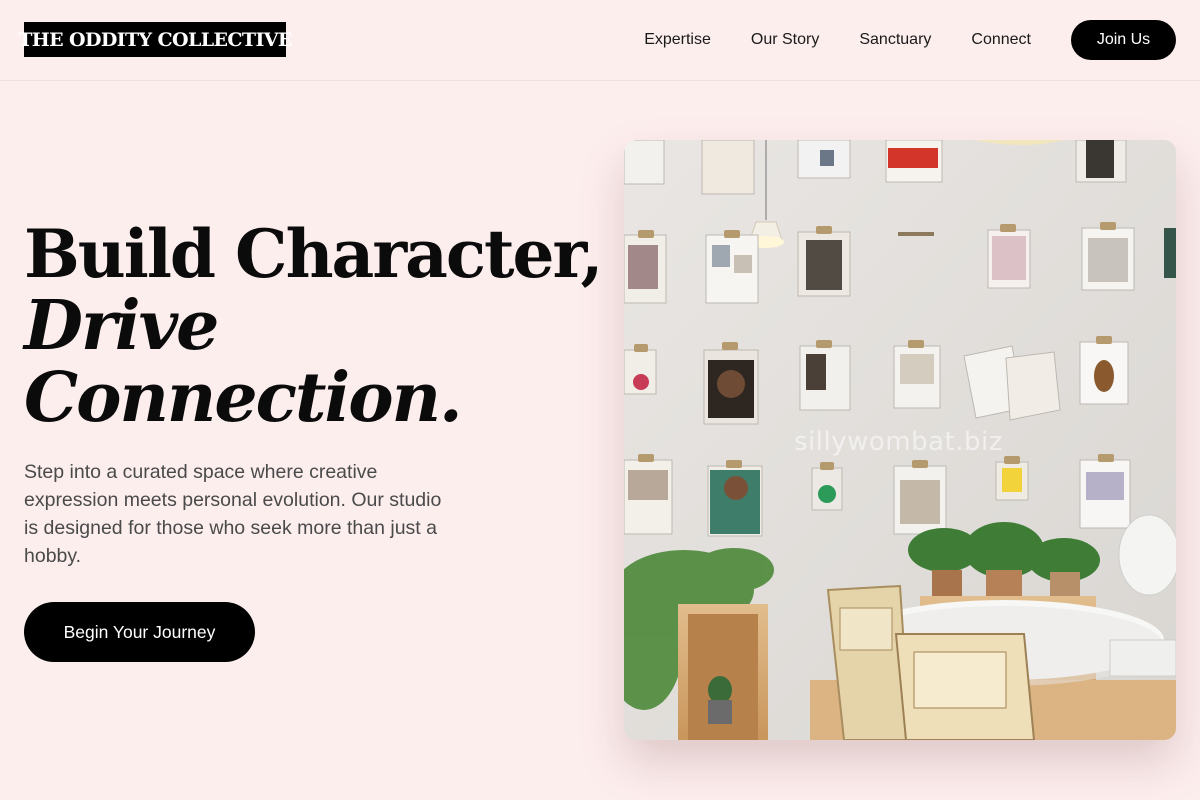 This screenshot has width=1200, height=800. I want to click on hero-title-line-2: Drive, so click(121, 326).